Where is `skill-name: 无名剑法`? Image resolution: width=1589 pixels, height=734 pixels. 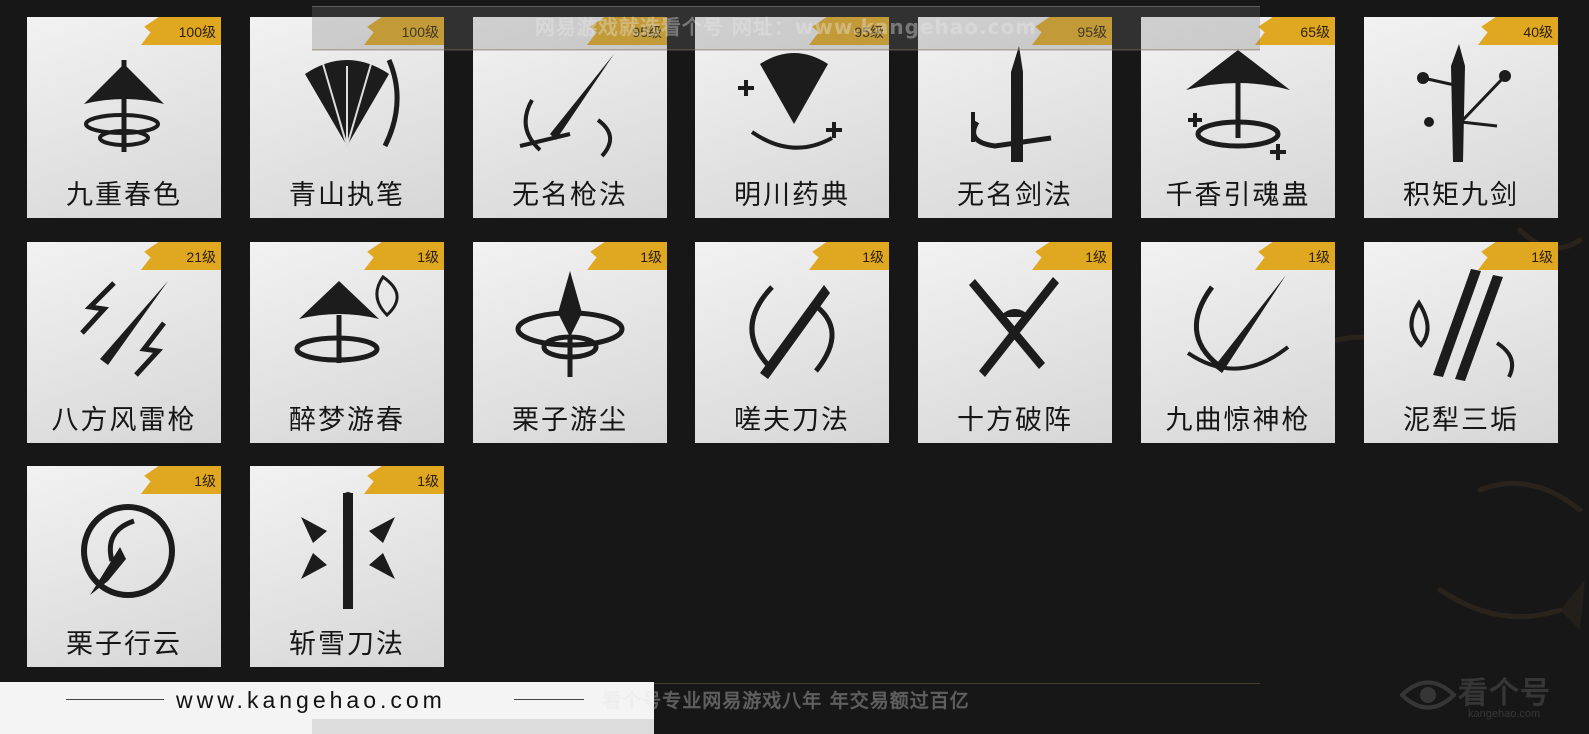 skill-name: 无名剑法 is located at coordinates (1015, 195).